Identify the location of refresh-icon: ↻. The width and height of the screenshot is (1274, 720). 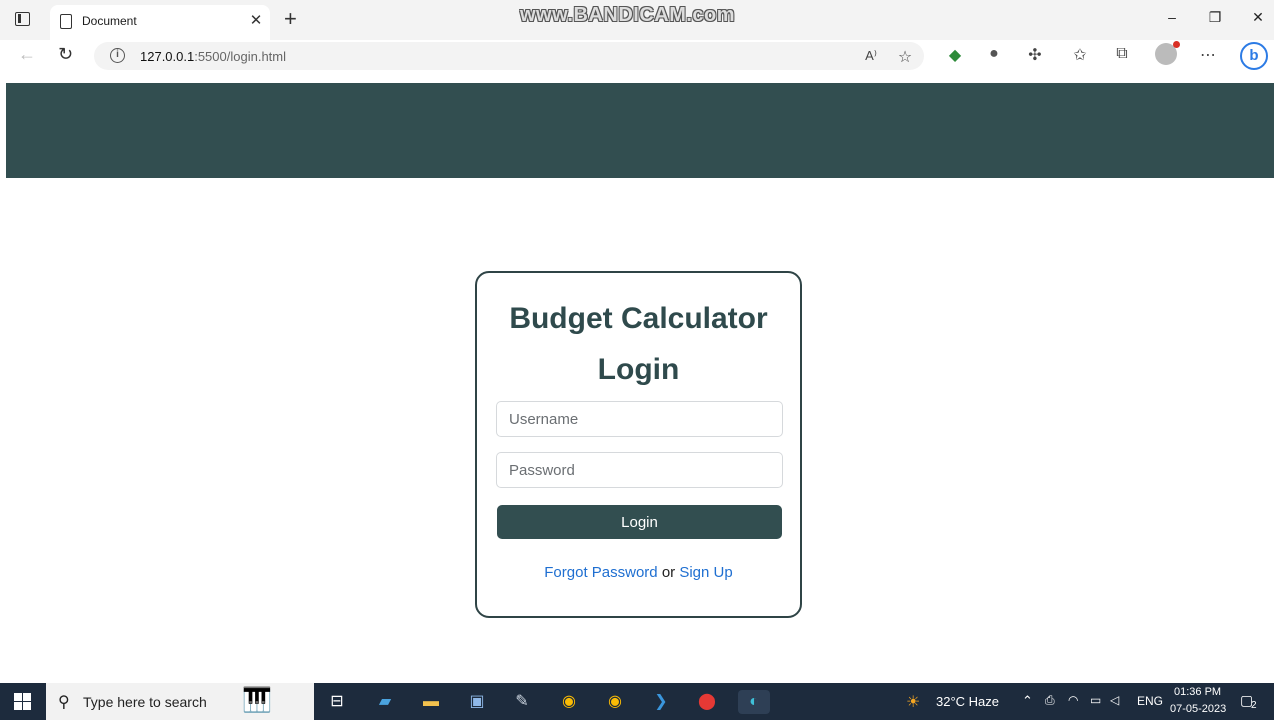
(65, 54).